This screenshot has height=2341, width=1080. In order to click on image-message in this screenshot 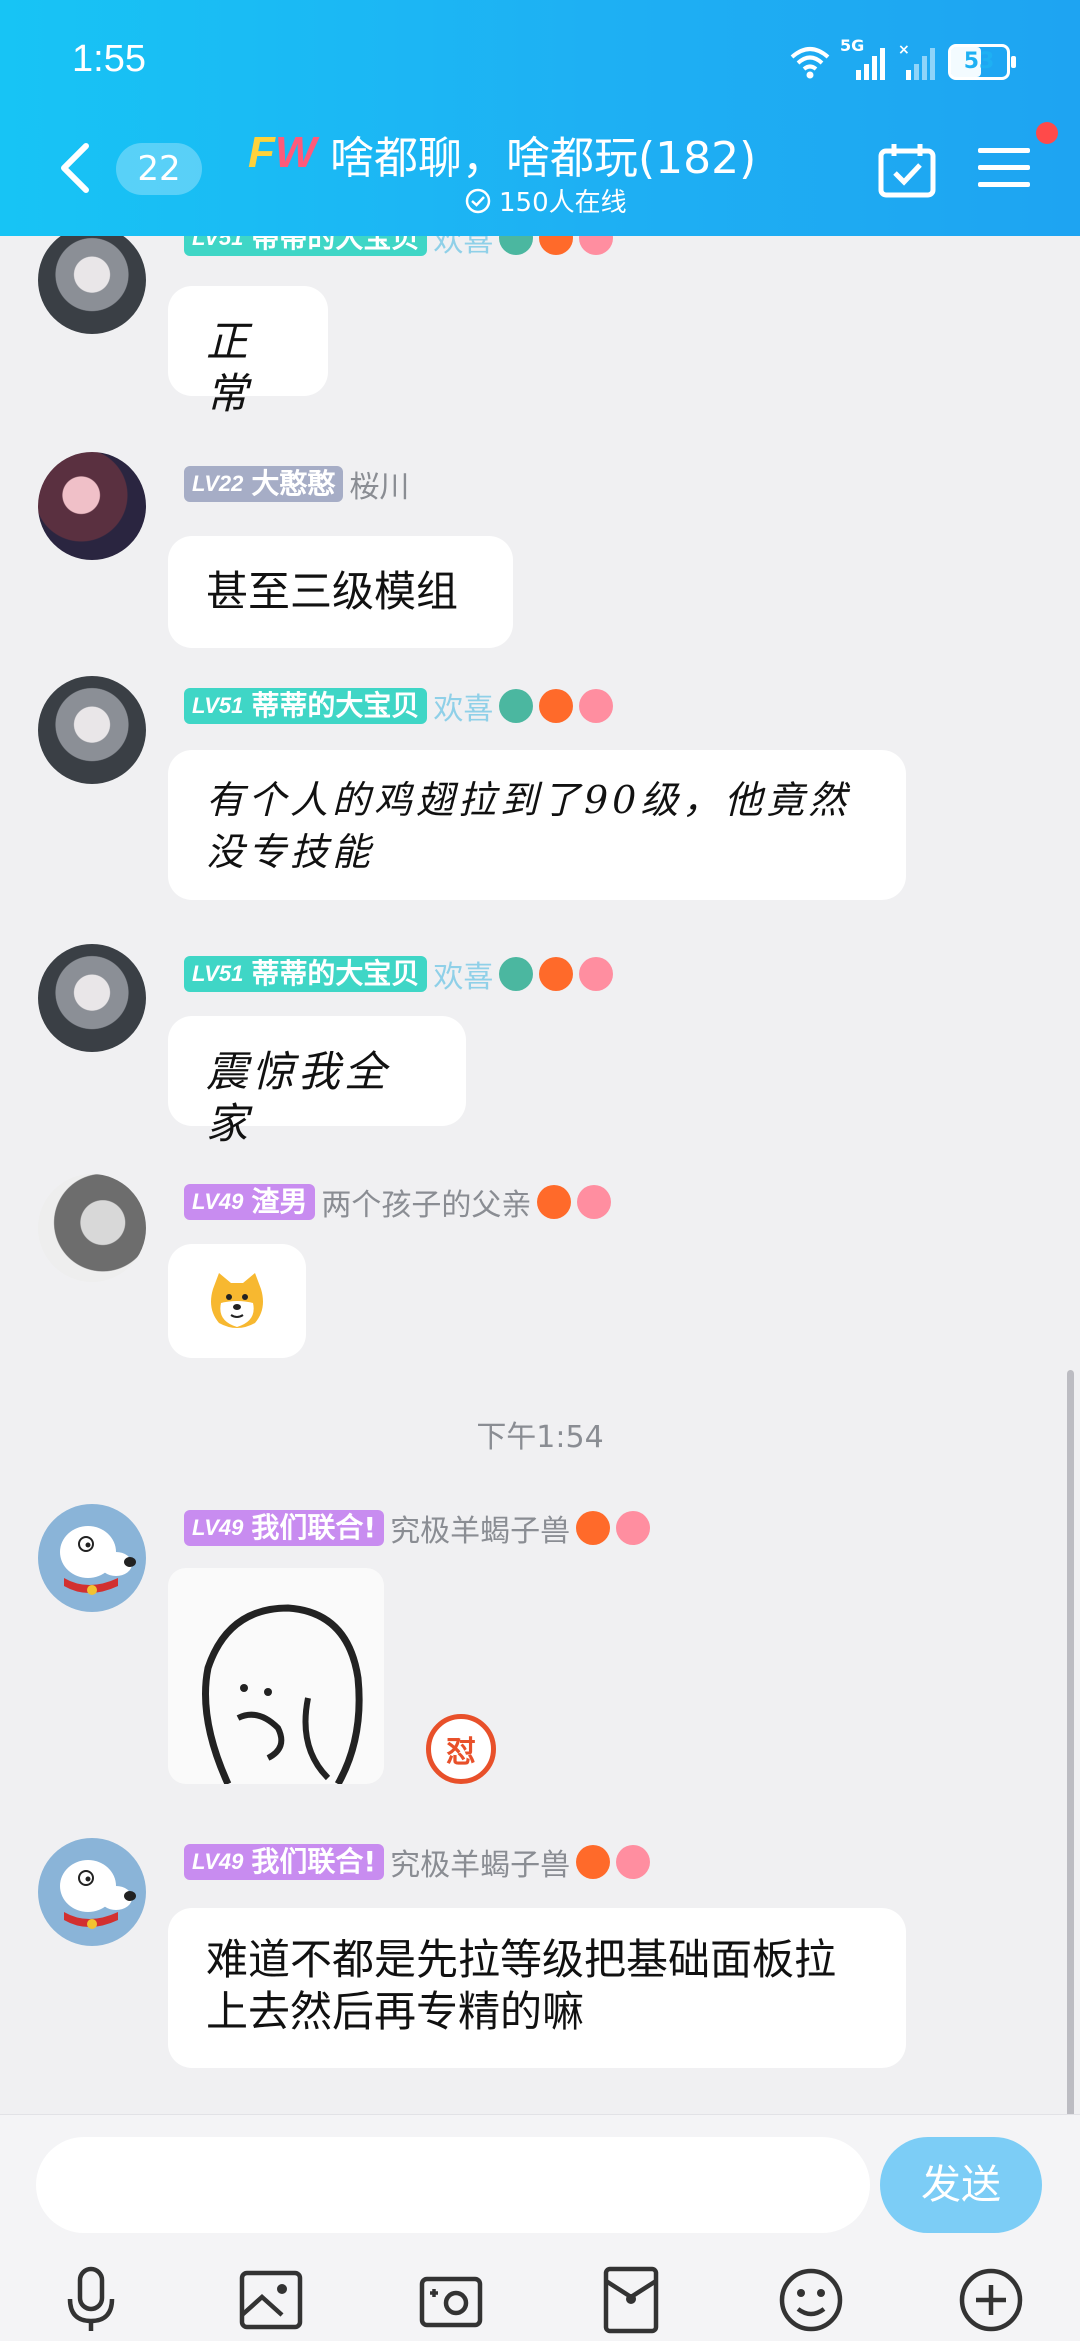, I will do `click(276, 1676)`.